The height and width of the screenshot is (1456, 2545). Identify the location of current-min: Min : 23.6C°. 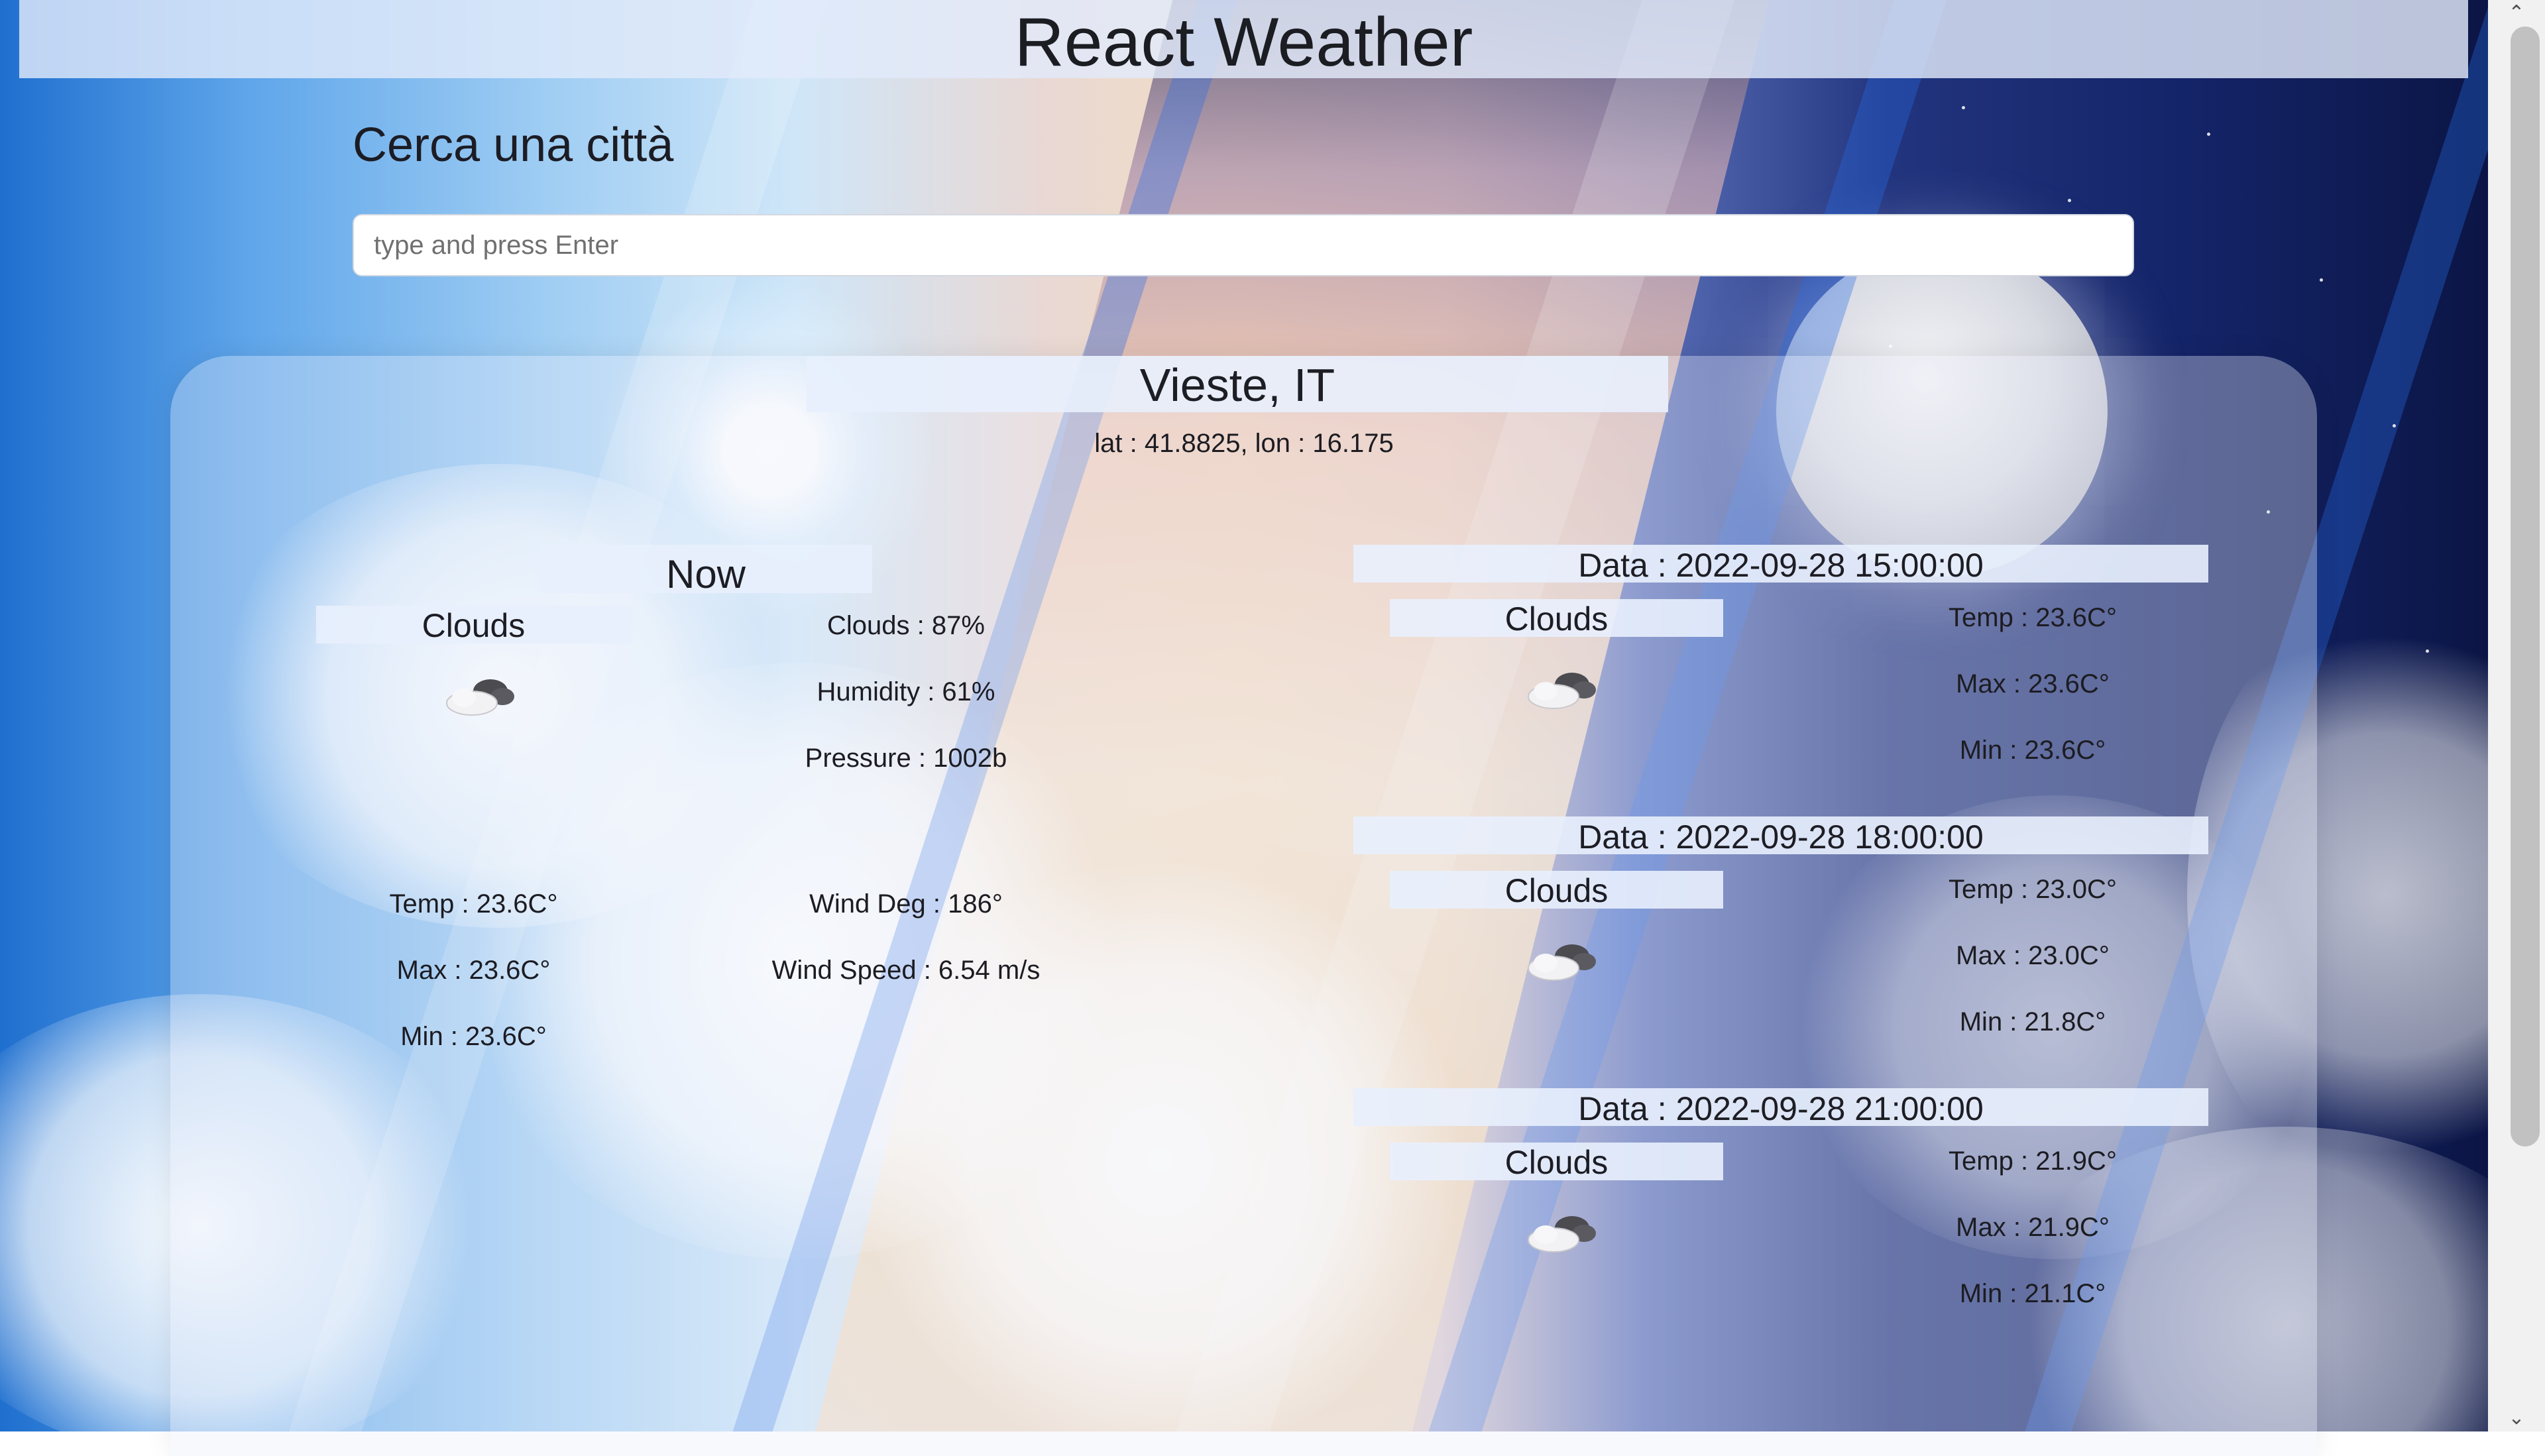
(473, 1036).